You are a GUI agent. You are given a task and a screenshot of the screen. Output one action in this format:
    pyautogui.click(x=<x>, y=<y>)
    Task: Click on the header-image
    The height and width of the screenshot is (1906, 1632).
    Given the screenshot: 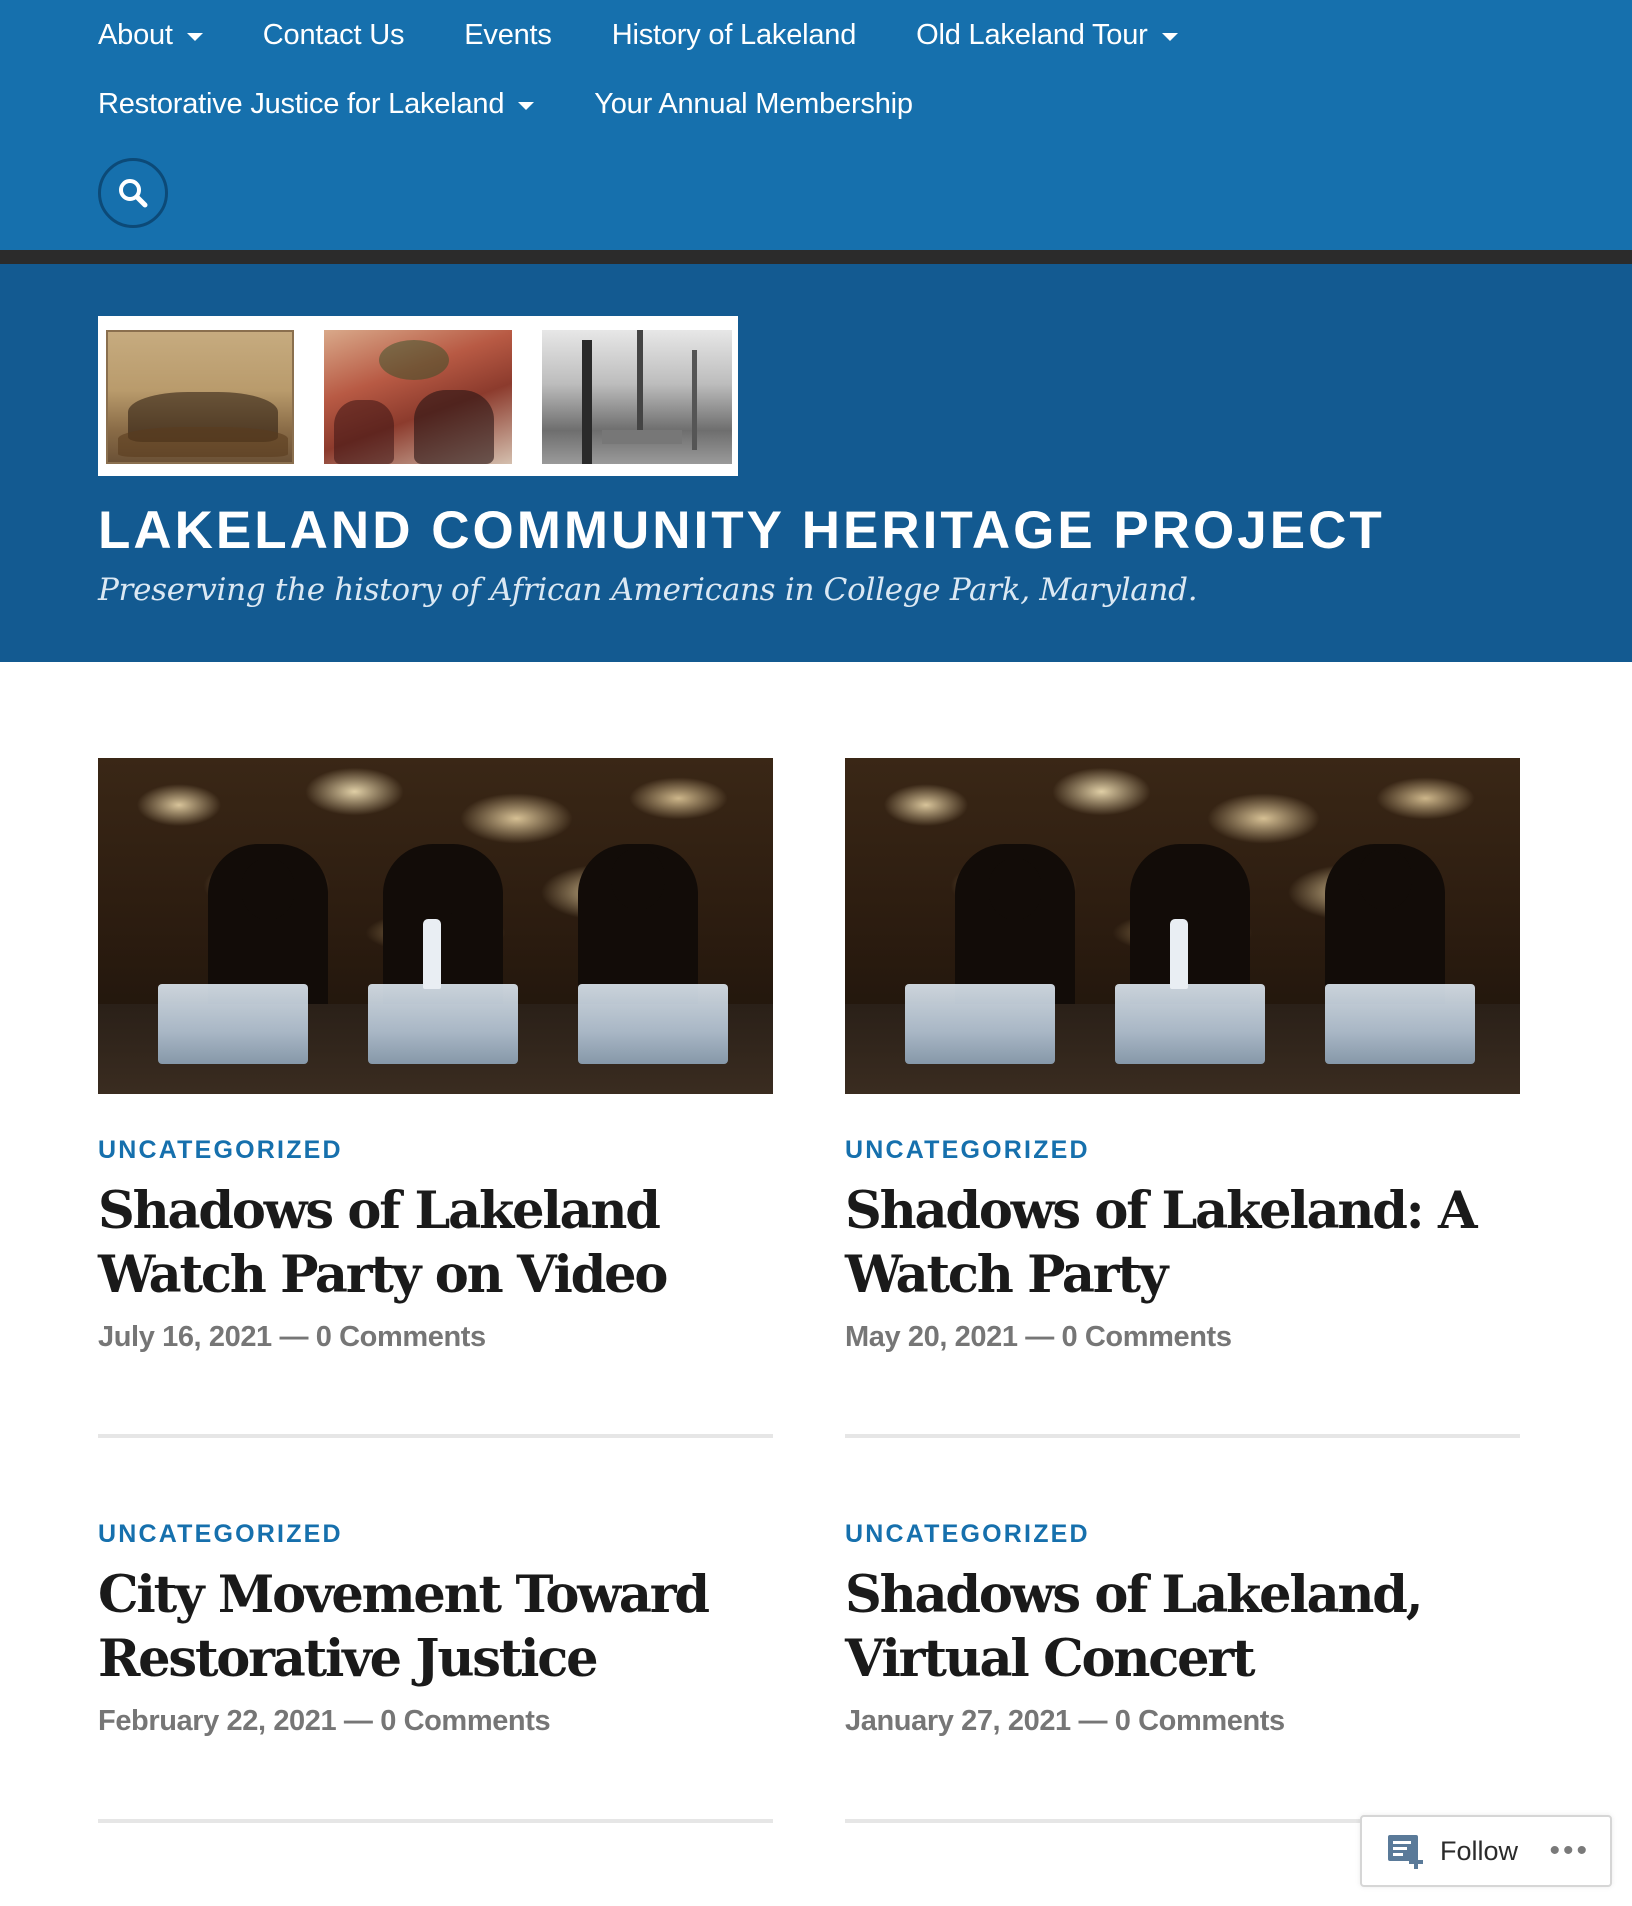 What is the action you would take?
    pyautogui.click(x=418, y=396)
    